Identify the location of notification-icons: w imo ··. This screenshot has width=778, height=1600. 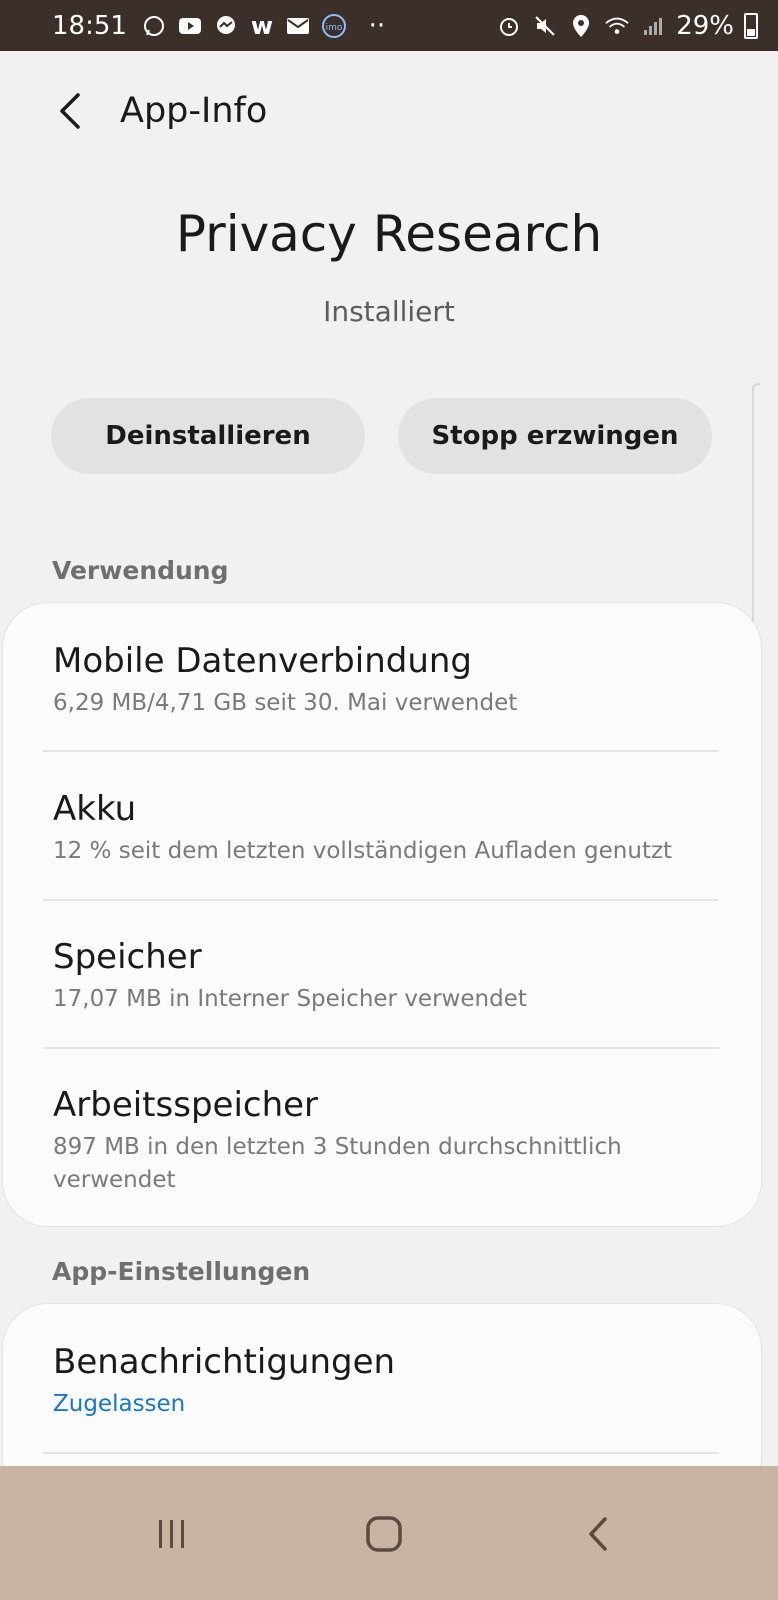
(269, 25).